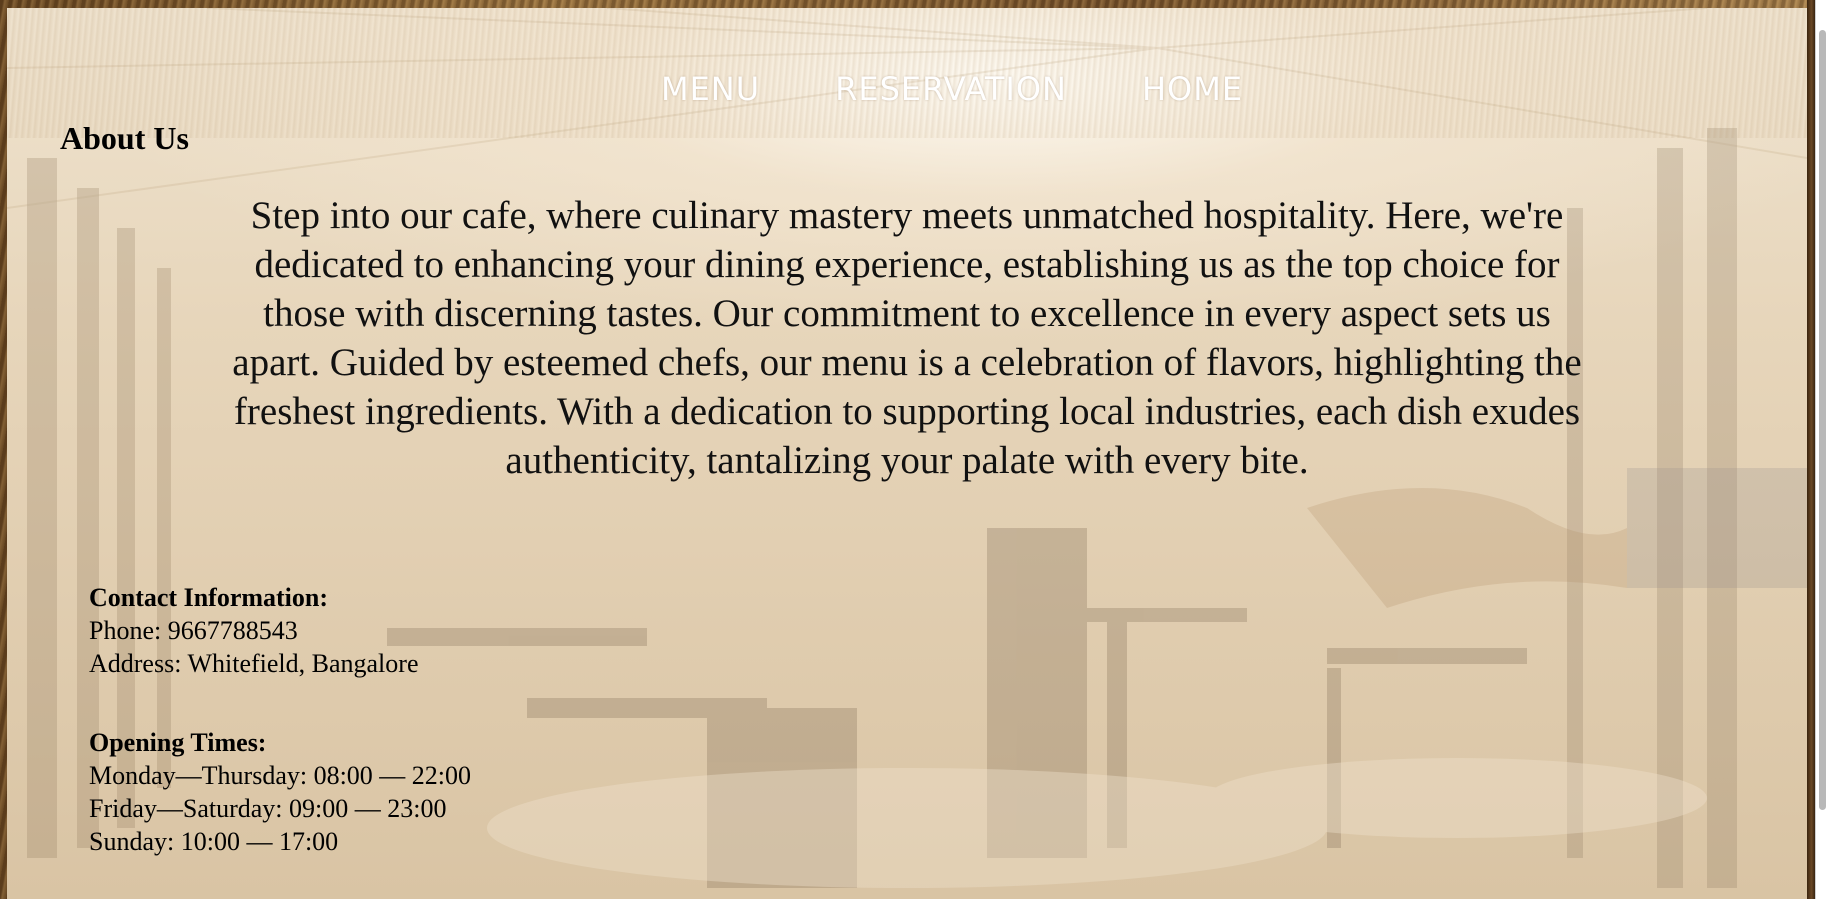 The height and width of the screenshot is (899, 1829). What do you see at coordinates (209, 597) in the screenshot?
I see `contact-information-label: Contact Information:` at bounding box center [209, 597].